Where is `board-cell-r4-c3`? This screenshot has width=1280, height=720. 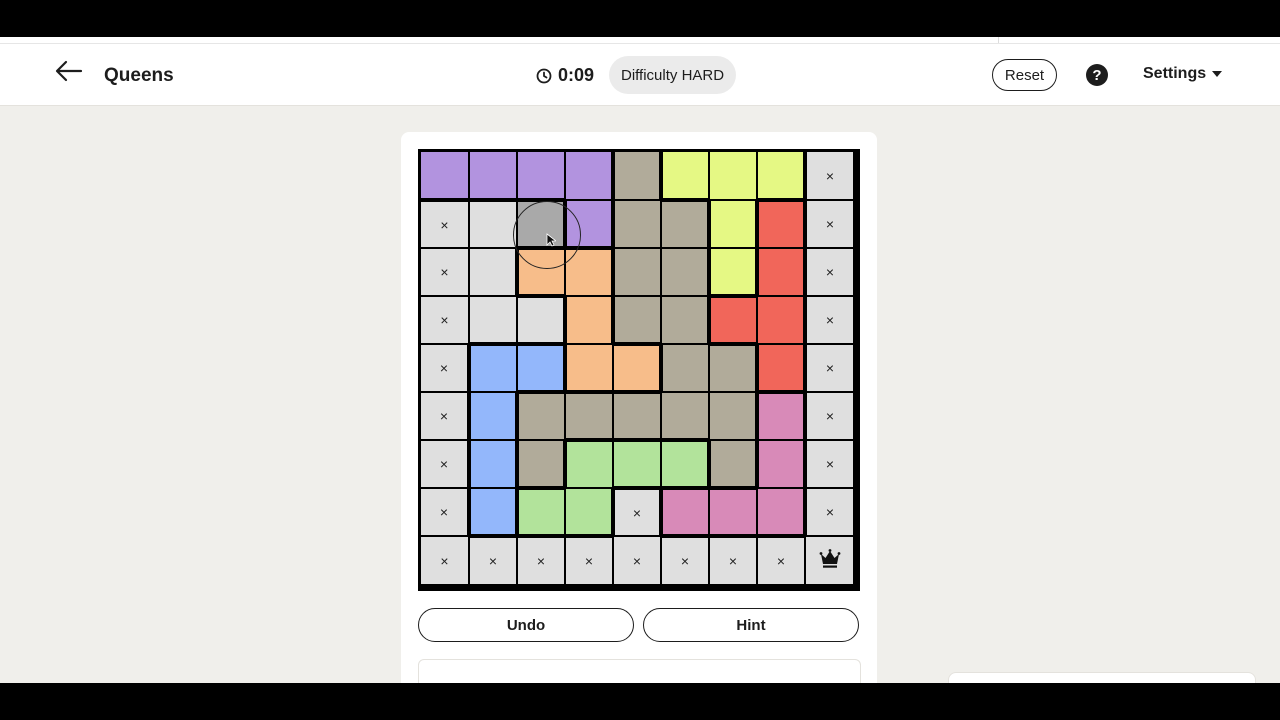
board-cell-r4-c3 is located at coordinates (541, 320).